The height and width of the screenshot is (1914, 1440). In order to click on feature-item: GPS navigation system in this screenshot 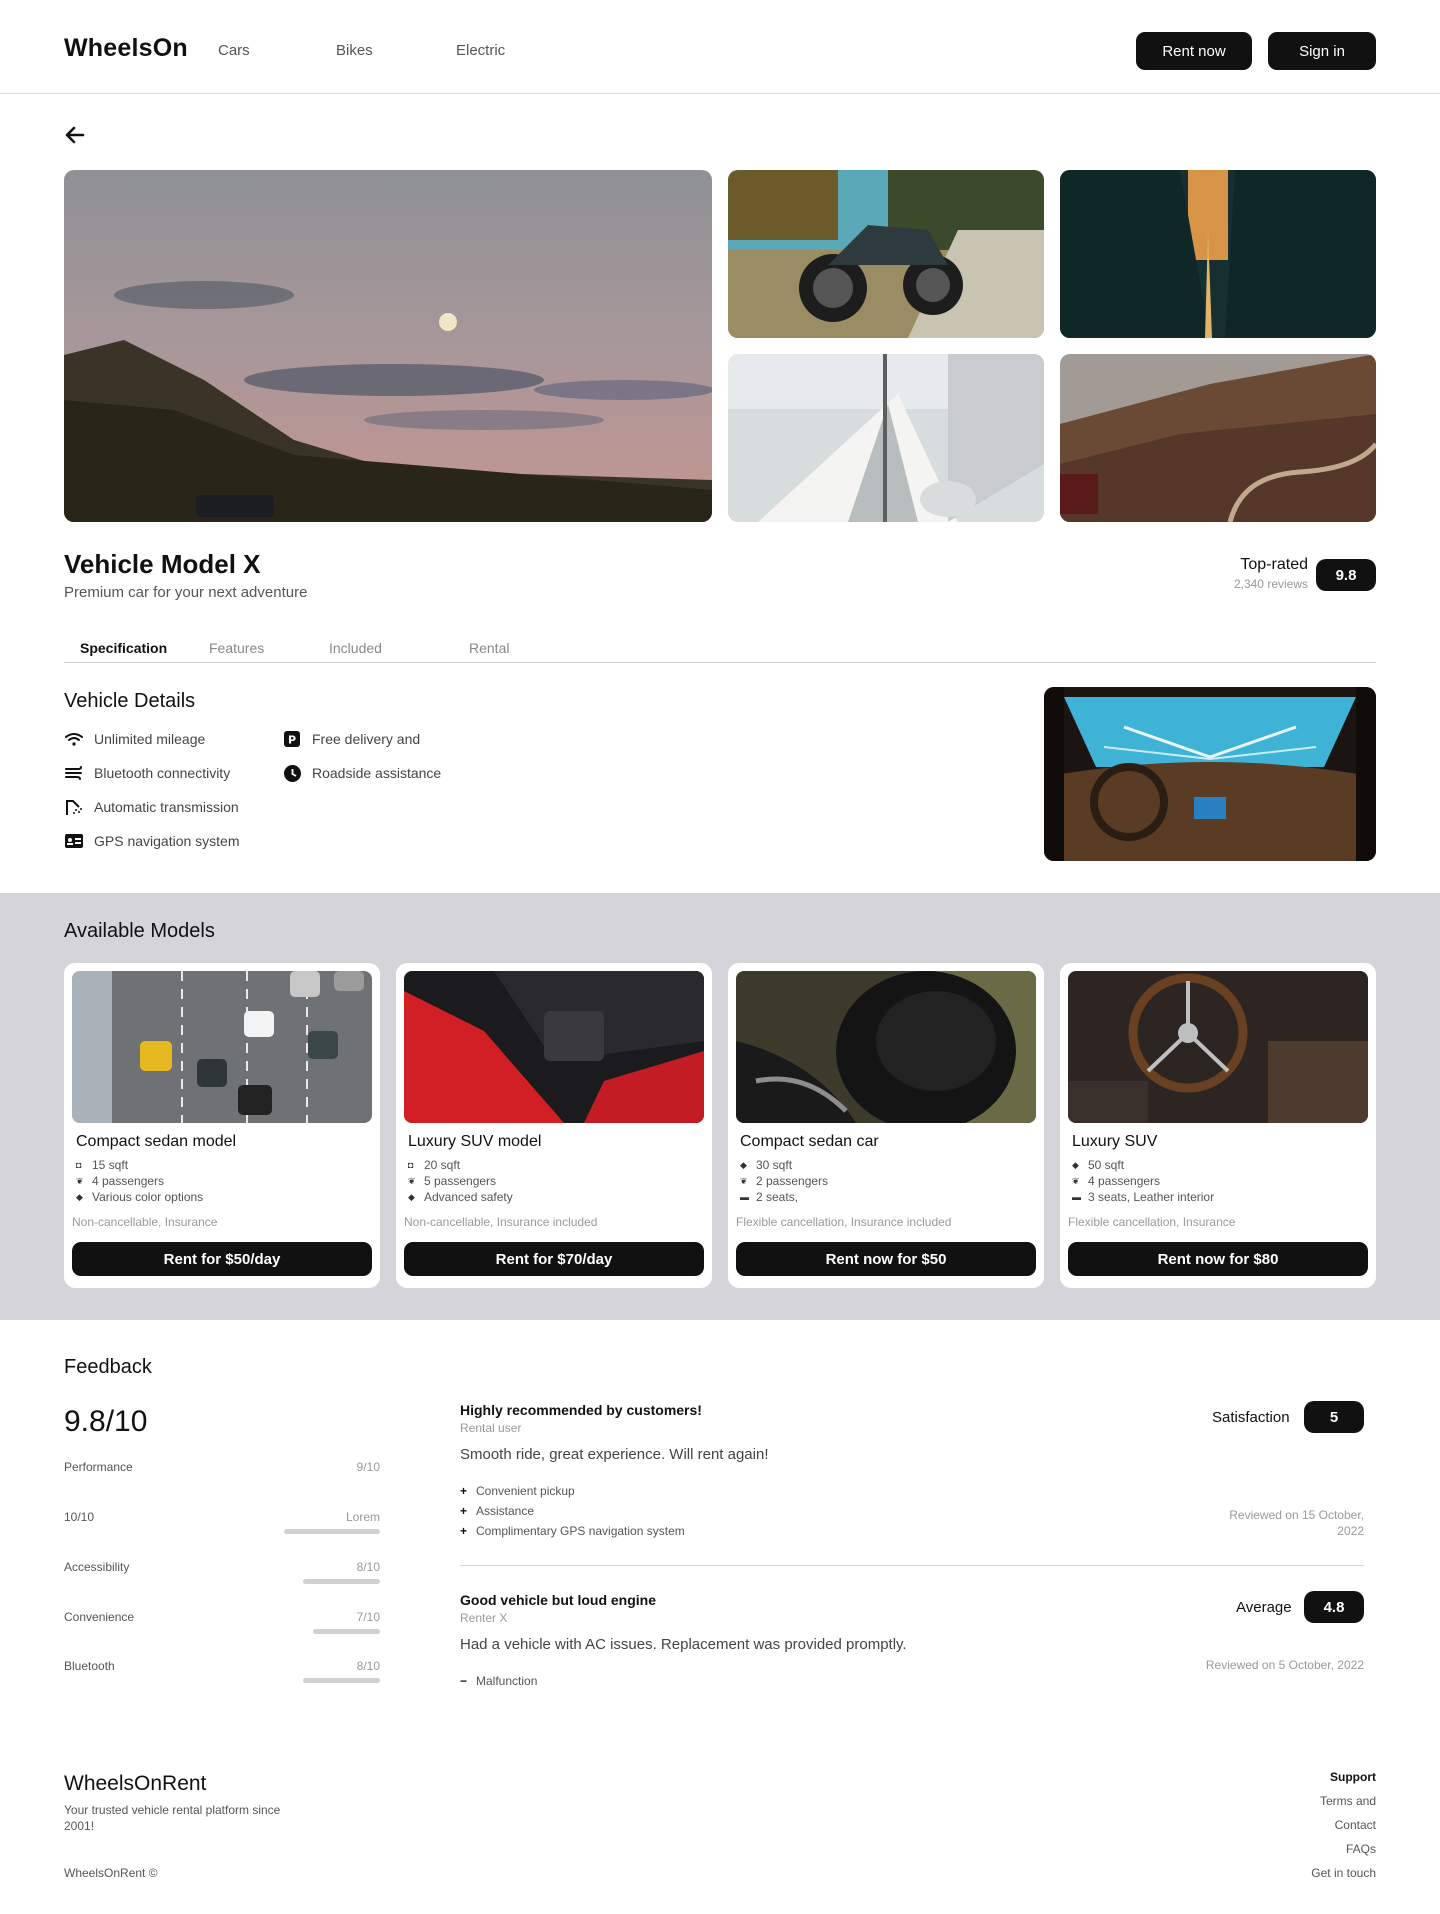, I will do `click(152, 841)`.